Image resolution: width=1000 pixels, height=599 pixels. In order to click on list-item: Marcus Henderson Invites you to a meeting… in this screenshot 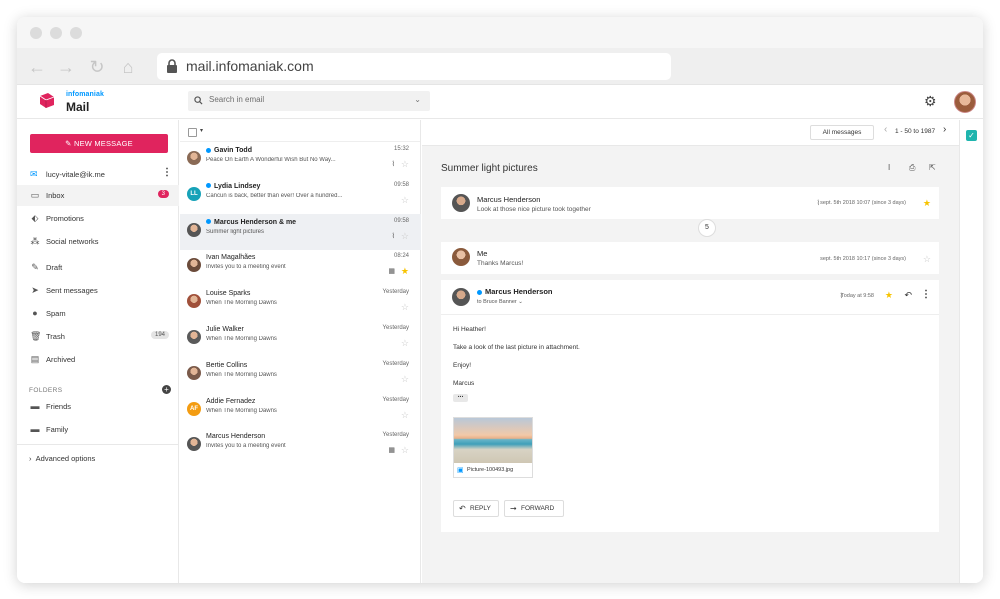, I will do `click(300, 446)`.